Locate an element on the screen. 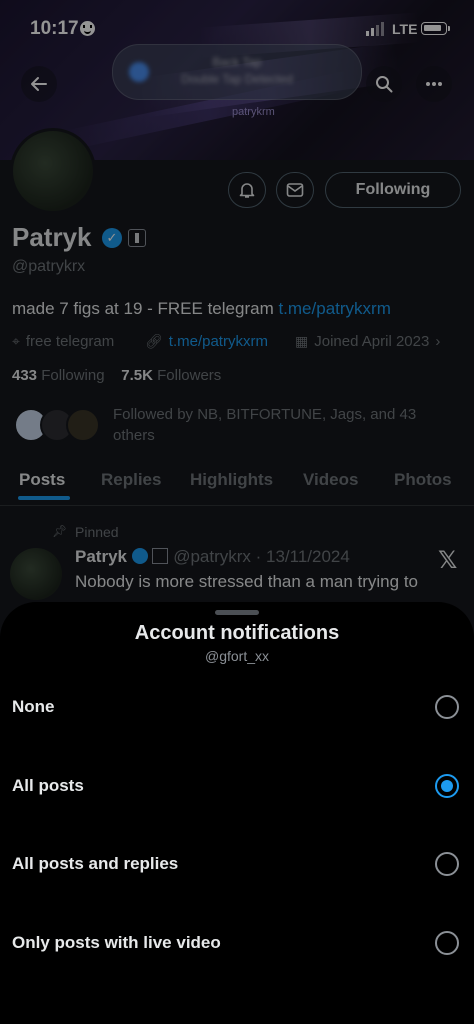 This screenshot has width=474, height=1024. sheet-grabber is located at coordinates (237, 612).